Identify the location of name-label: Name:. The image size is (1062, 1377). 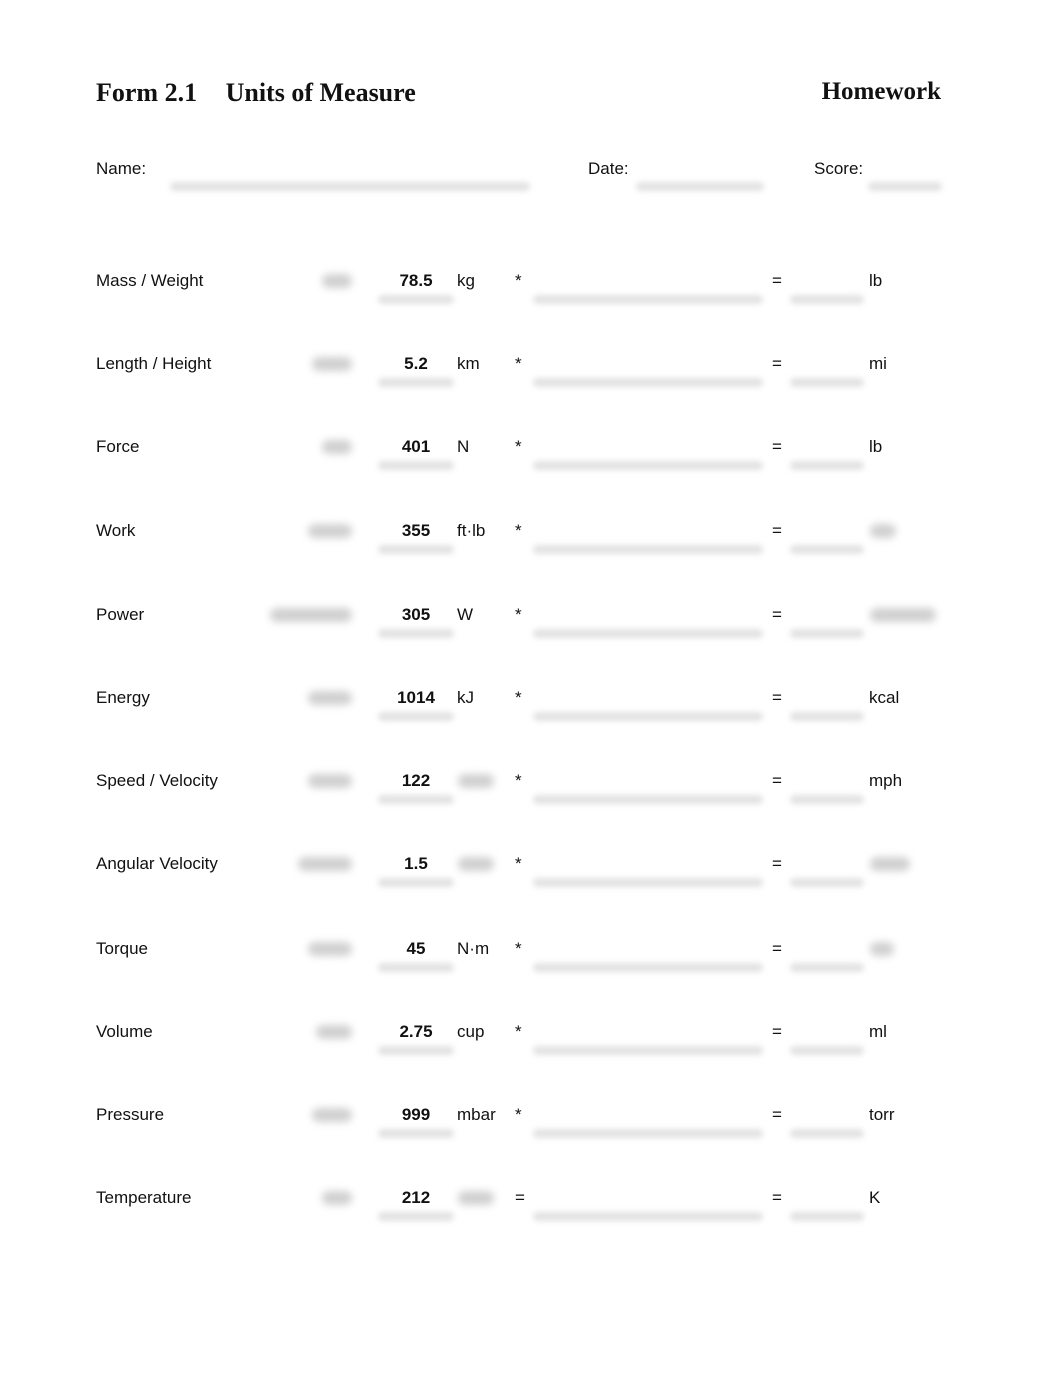
(121, 168).